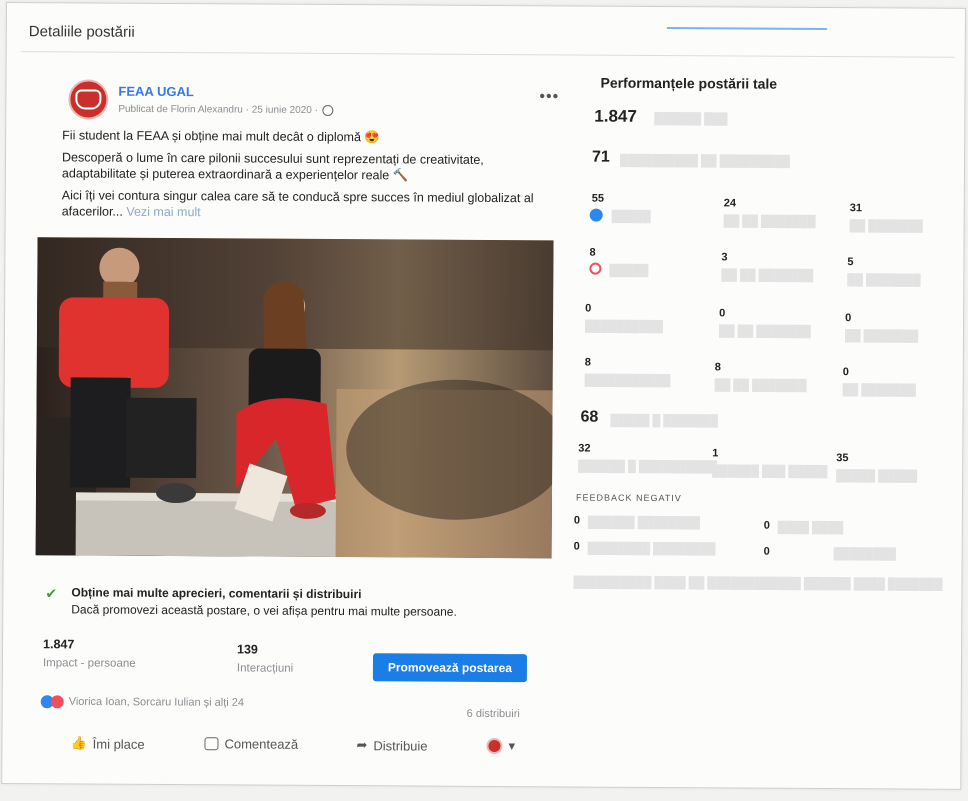 The image size is (968, 801). I want to click on perf-clicks-other: 35, so click(842, 458).